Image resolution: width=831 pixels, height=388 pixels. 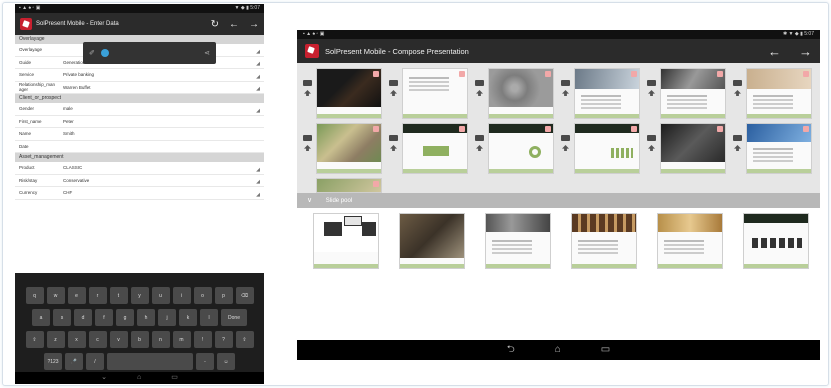 I want to click on slide-pool-header: ∨ Slide pool, so click(x=558, y=200).